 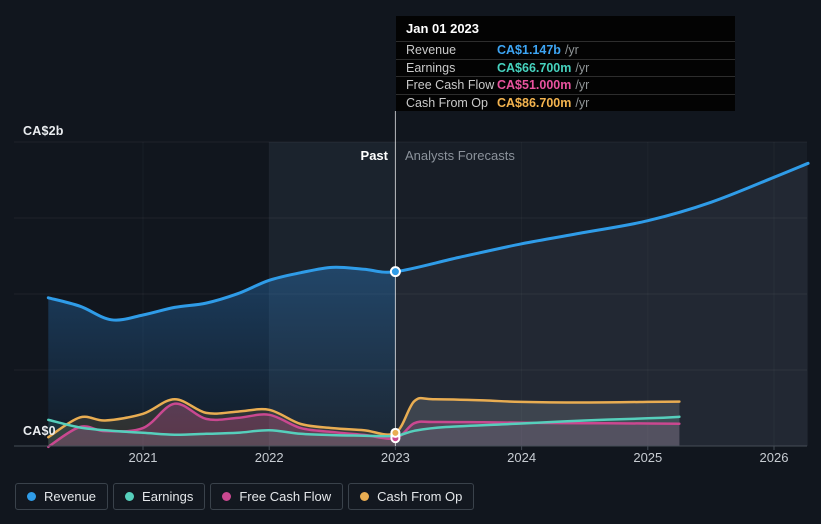 I want to click on legend-item-label: Earnings, so click(x=168, y=496).